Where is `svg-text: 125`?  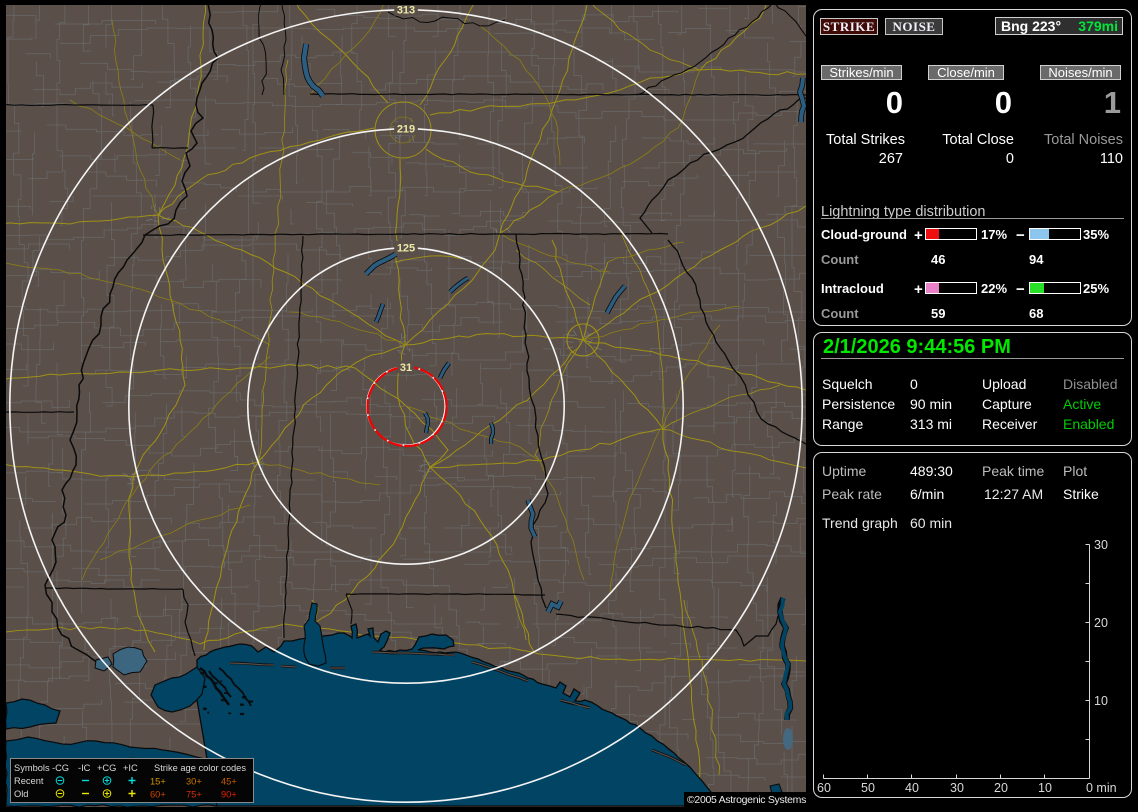
svg-text: 125 is located at coordinates (406, 248).